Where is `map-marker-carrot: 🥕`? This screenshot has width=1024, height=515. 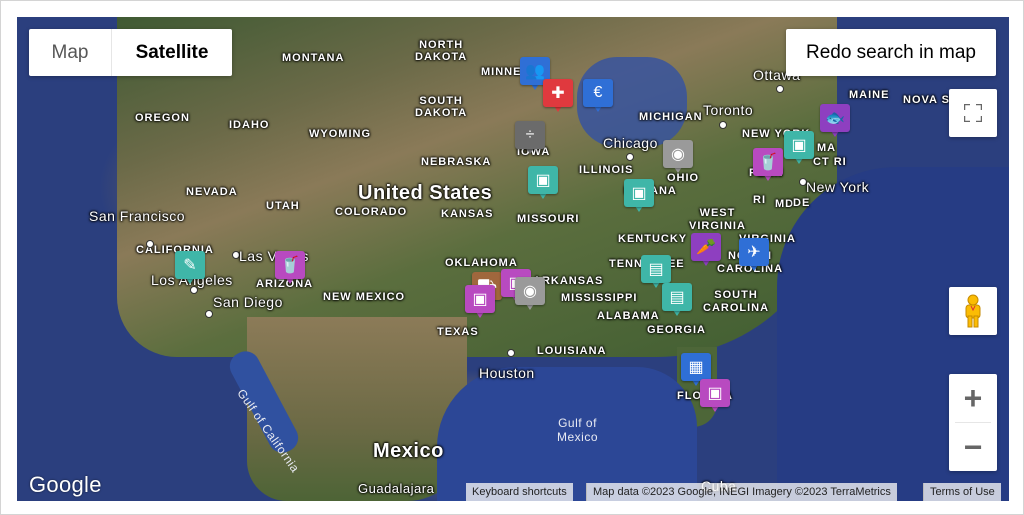 map-marker-carrot: 🥕 is located at coordinates (706, 251).